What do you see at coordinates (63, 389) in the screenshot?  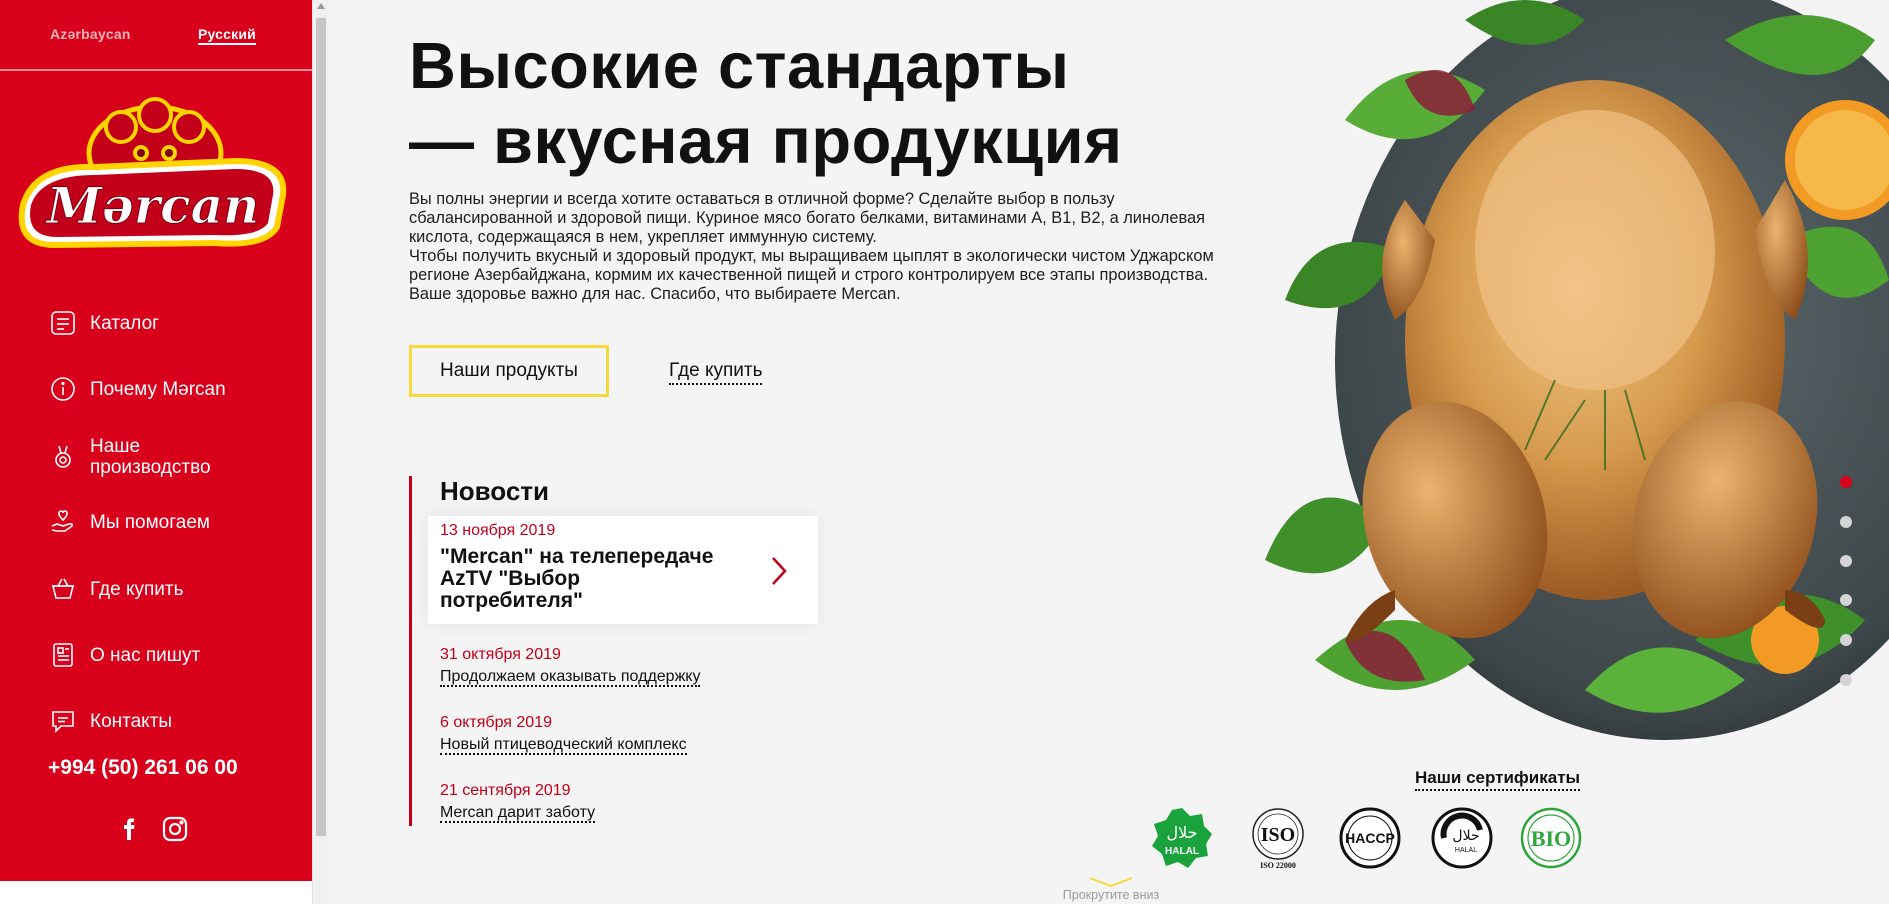 I see `info-icon` at bounding box center [63, 389].